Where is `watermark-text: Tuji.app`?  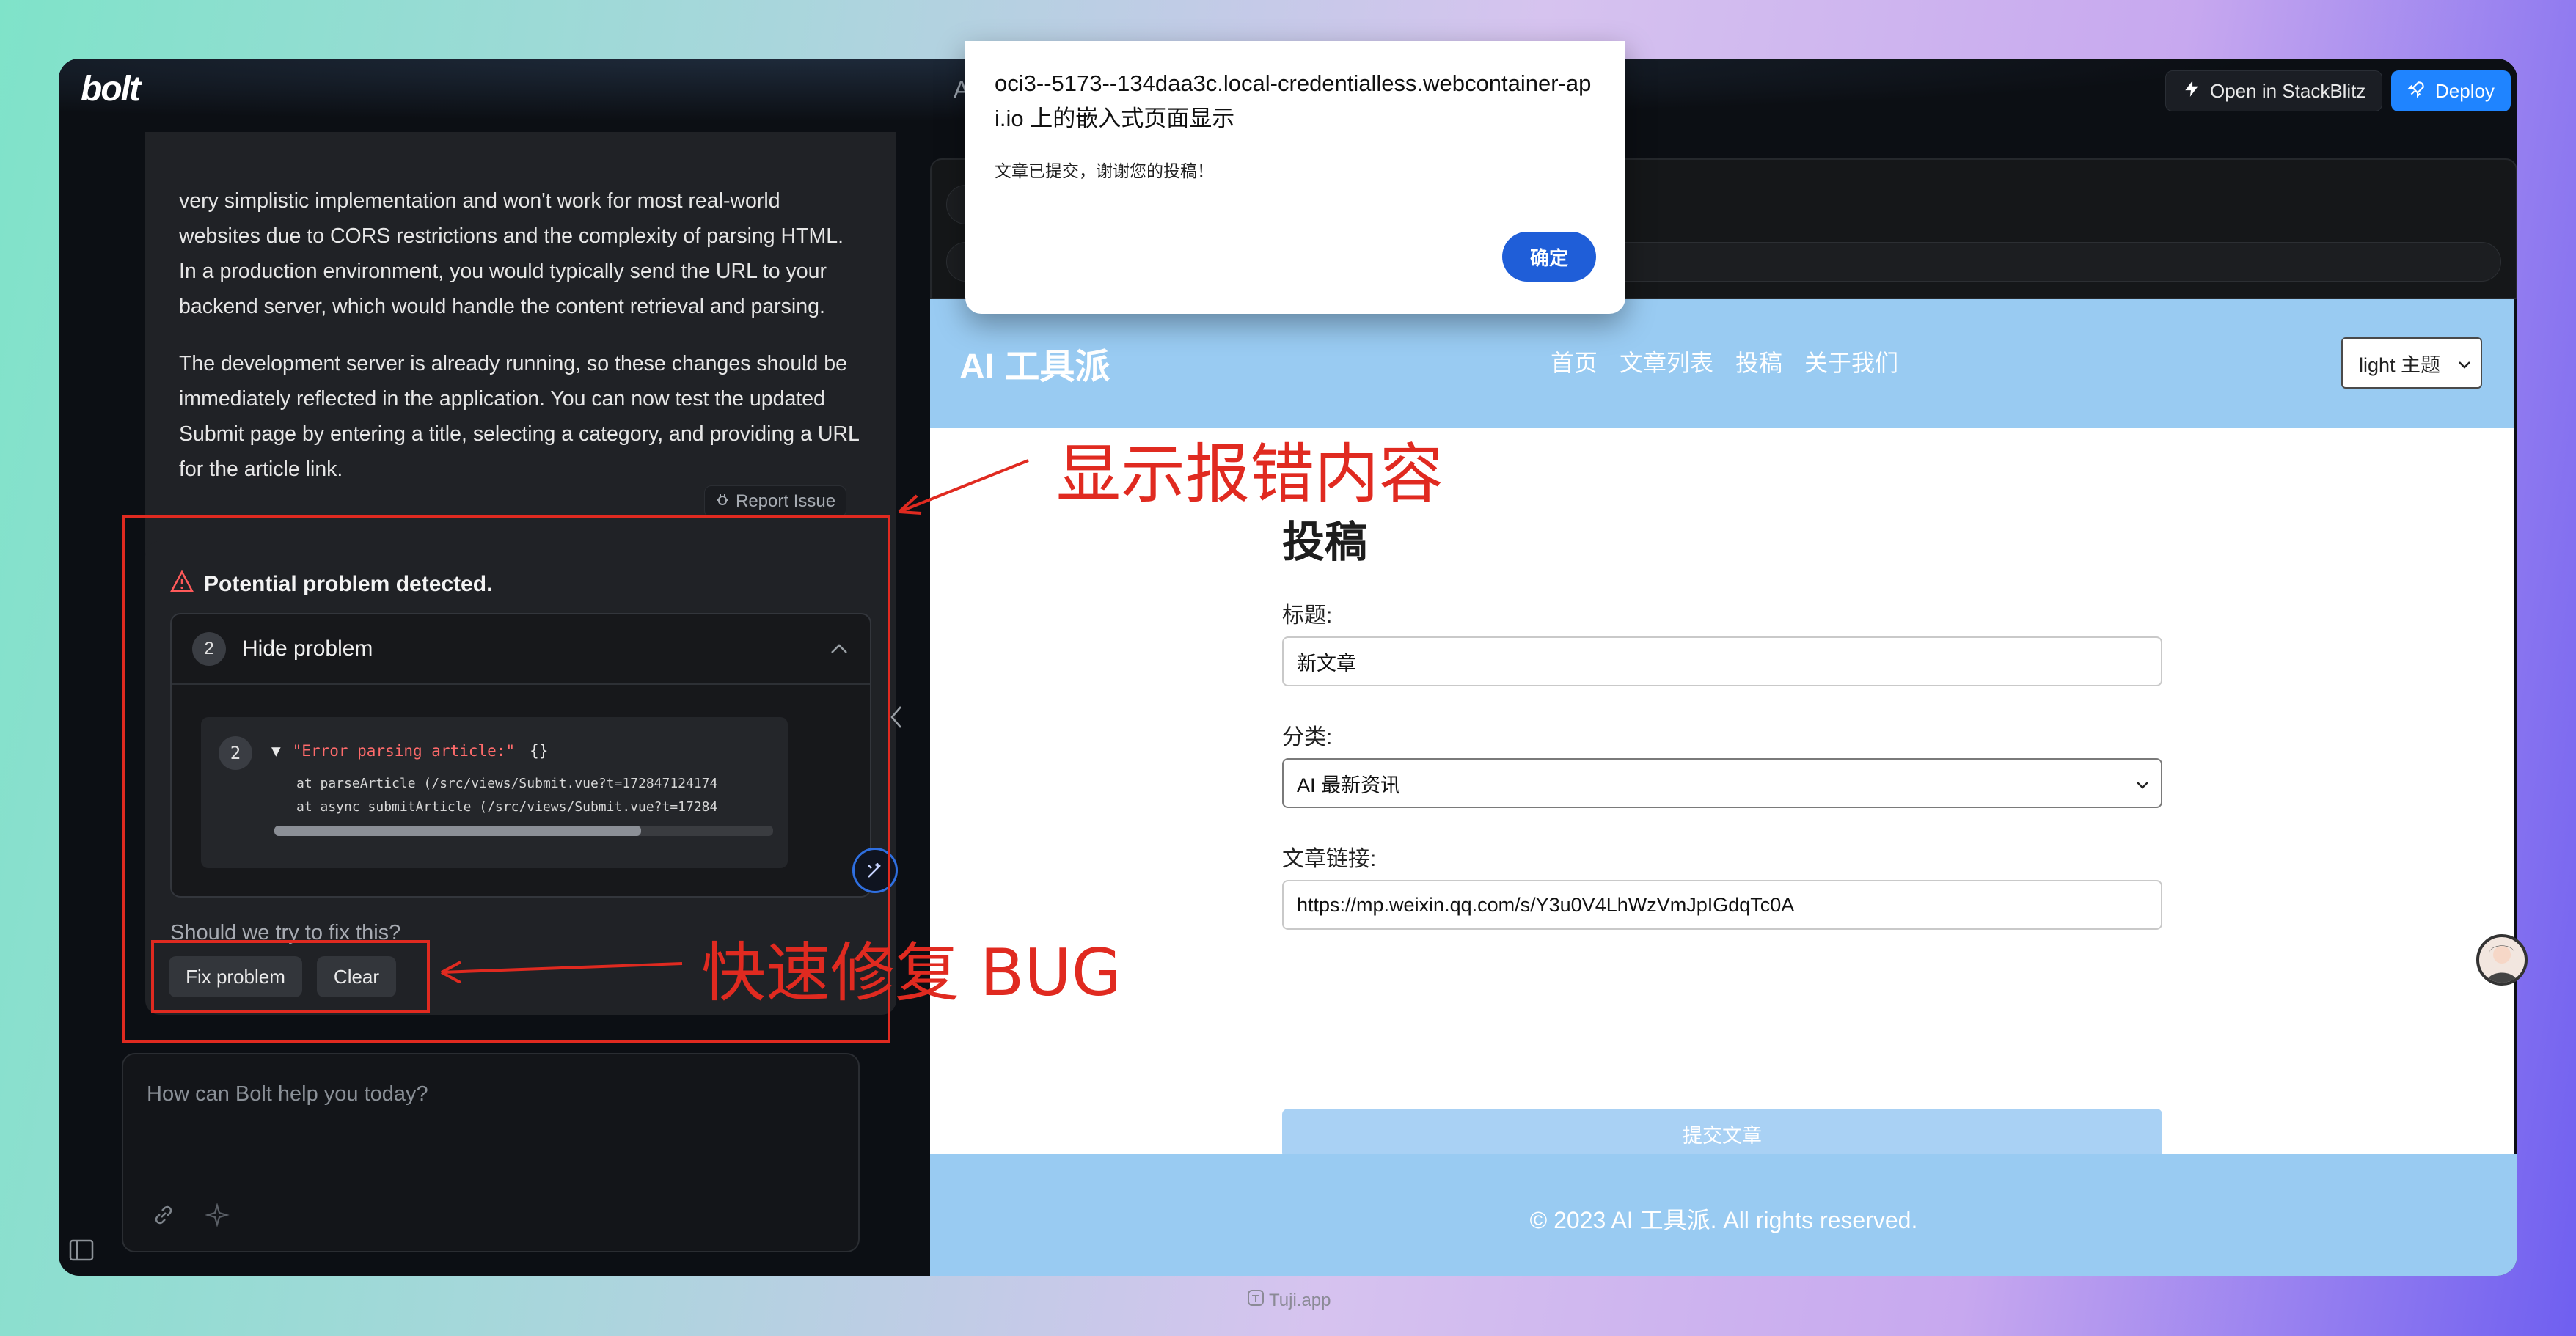
watermark-text: Tuji.app is located at coordinates (1300, 1300).